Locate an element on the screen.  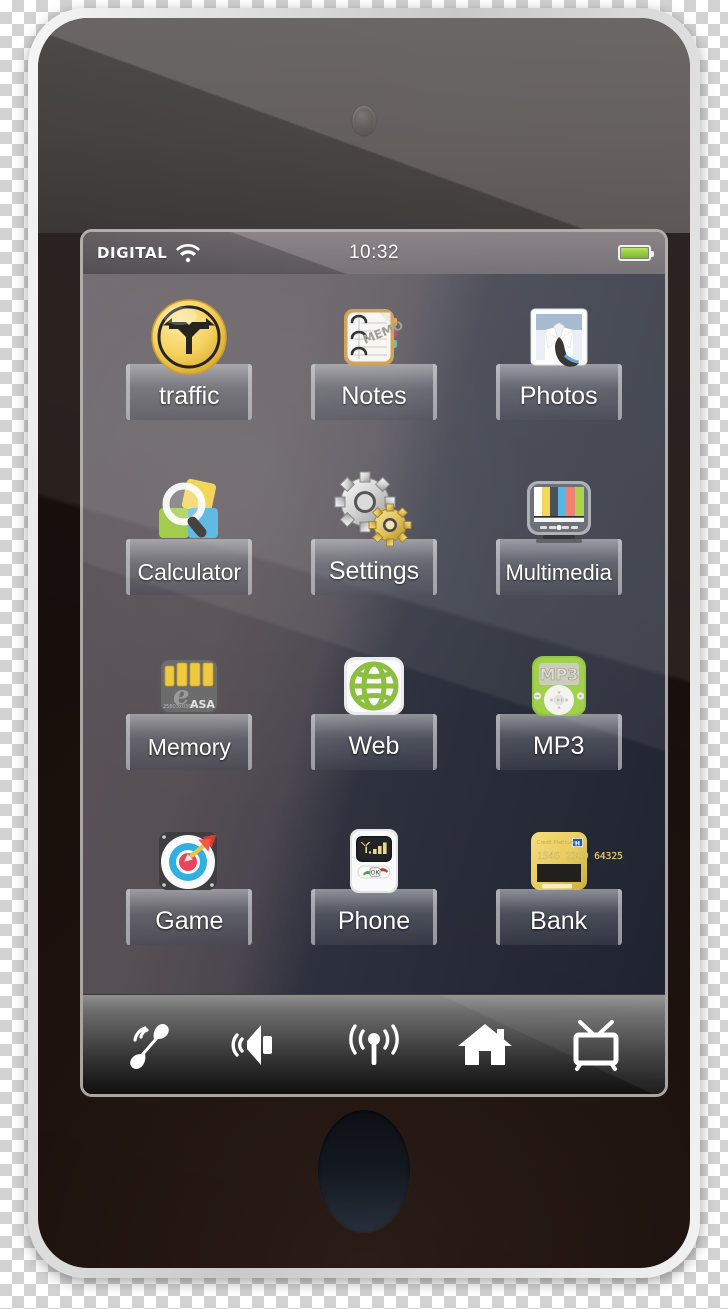
home-button is located at coordinates (364, 1171).